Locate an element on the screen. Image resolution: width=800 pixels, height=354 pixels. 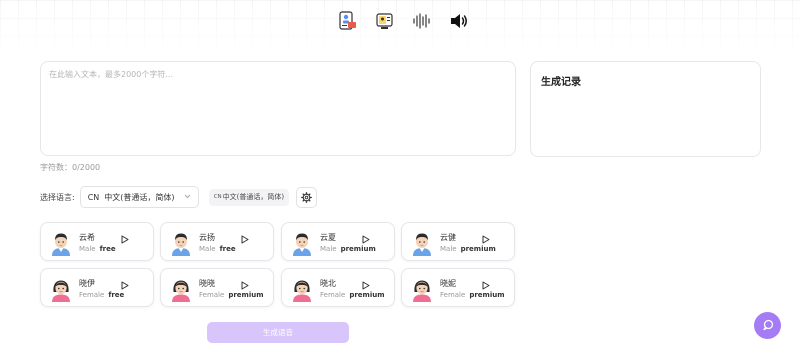
text-to-speech-icon is located at coordinates (348, 21).